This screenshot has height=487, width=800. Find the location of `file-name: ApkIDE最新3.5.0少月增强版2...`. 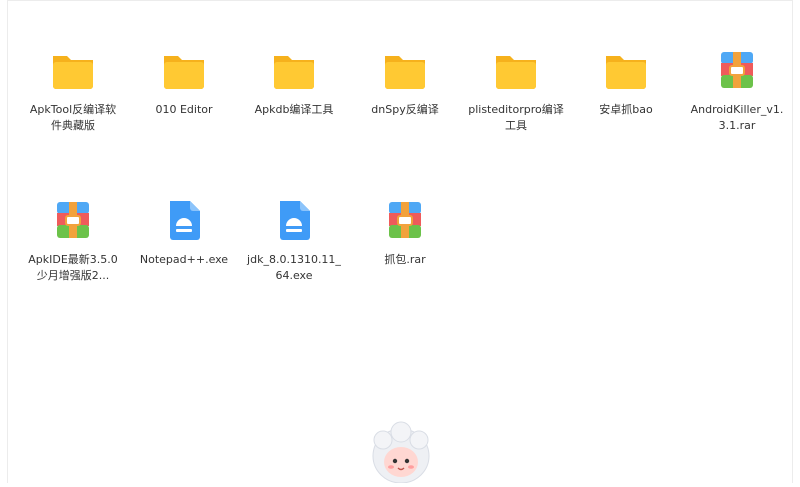

file-name: ApkIDE最新3.5.0少月增强版2... is located at coordinates (73, 267).